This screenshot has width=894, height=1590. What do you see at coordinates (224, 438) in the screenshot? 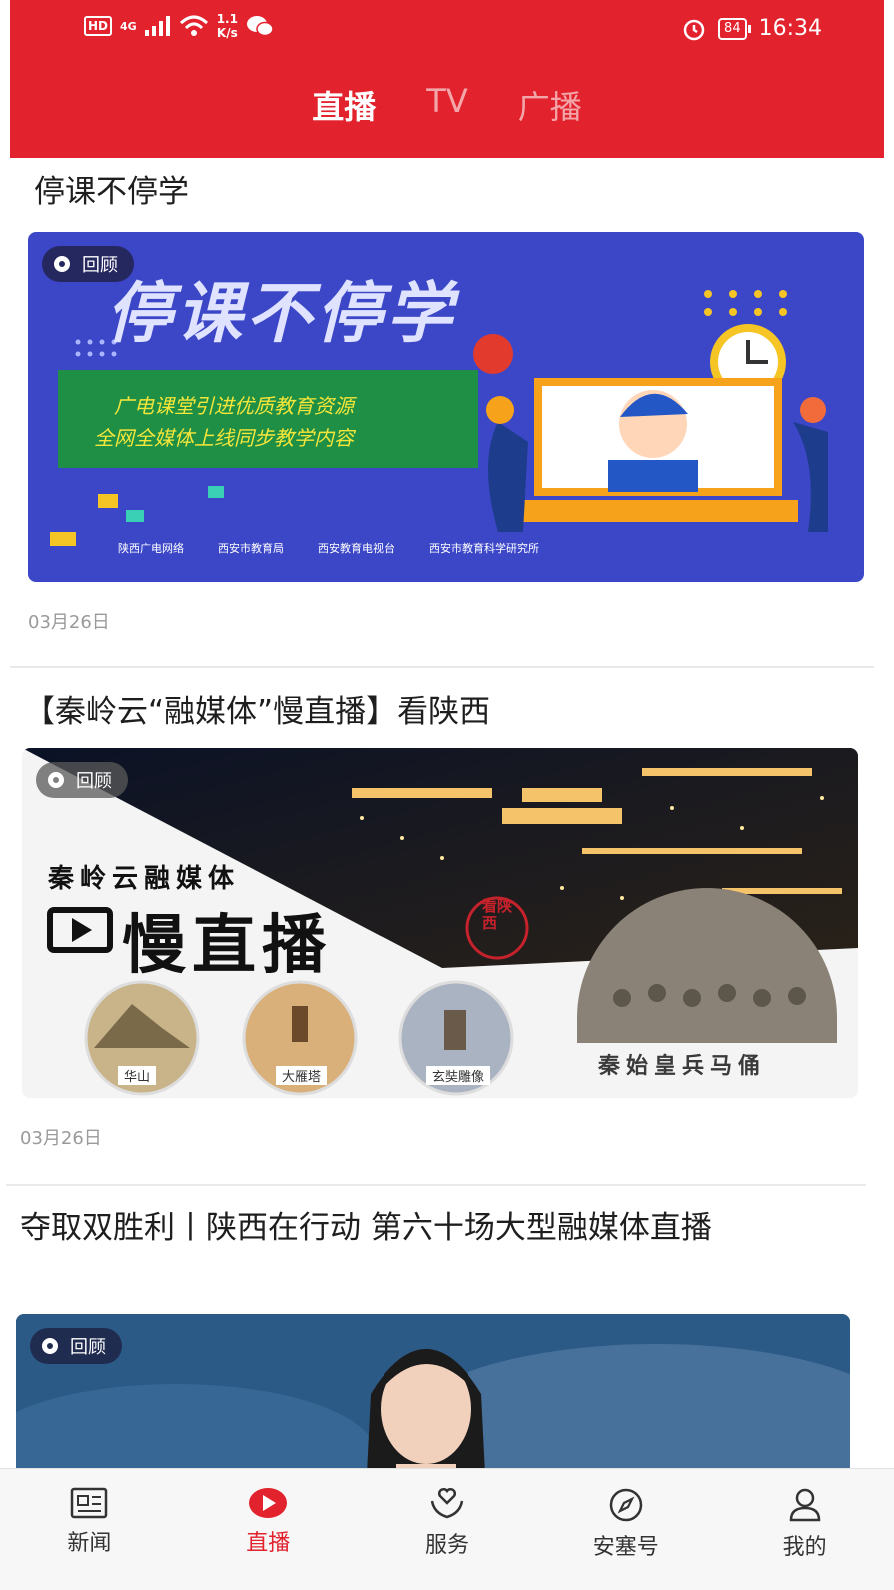
I see `poster-line-2: 全网全媒体上线同步教学内容` at bounding box center [224, 438].